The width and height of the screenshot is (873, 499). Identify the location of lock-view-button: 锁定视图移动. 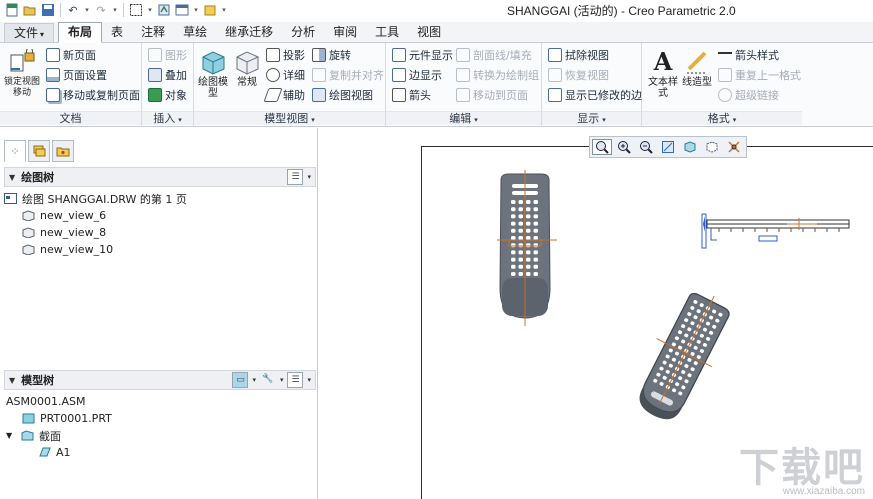
(22, 73).